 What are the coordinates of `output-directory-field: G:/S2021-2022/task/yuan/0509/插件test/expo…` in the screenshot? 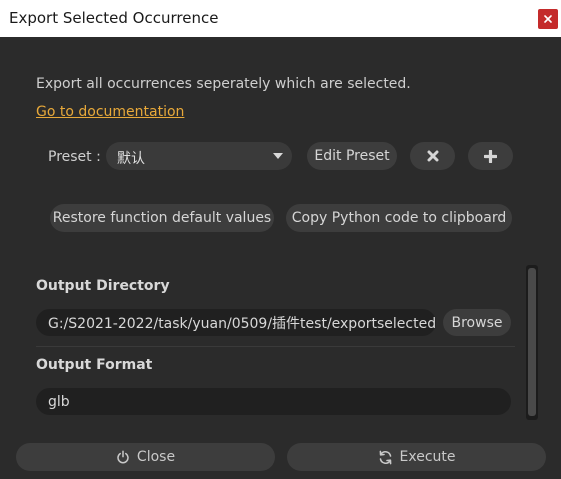 It's located at (236, 322).